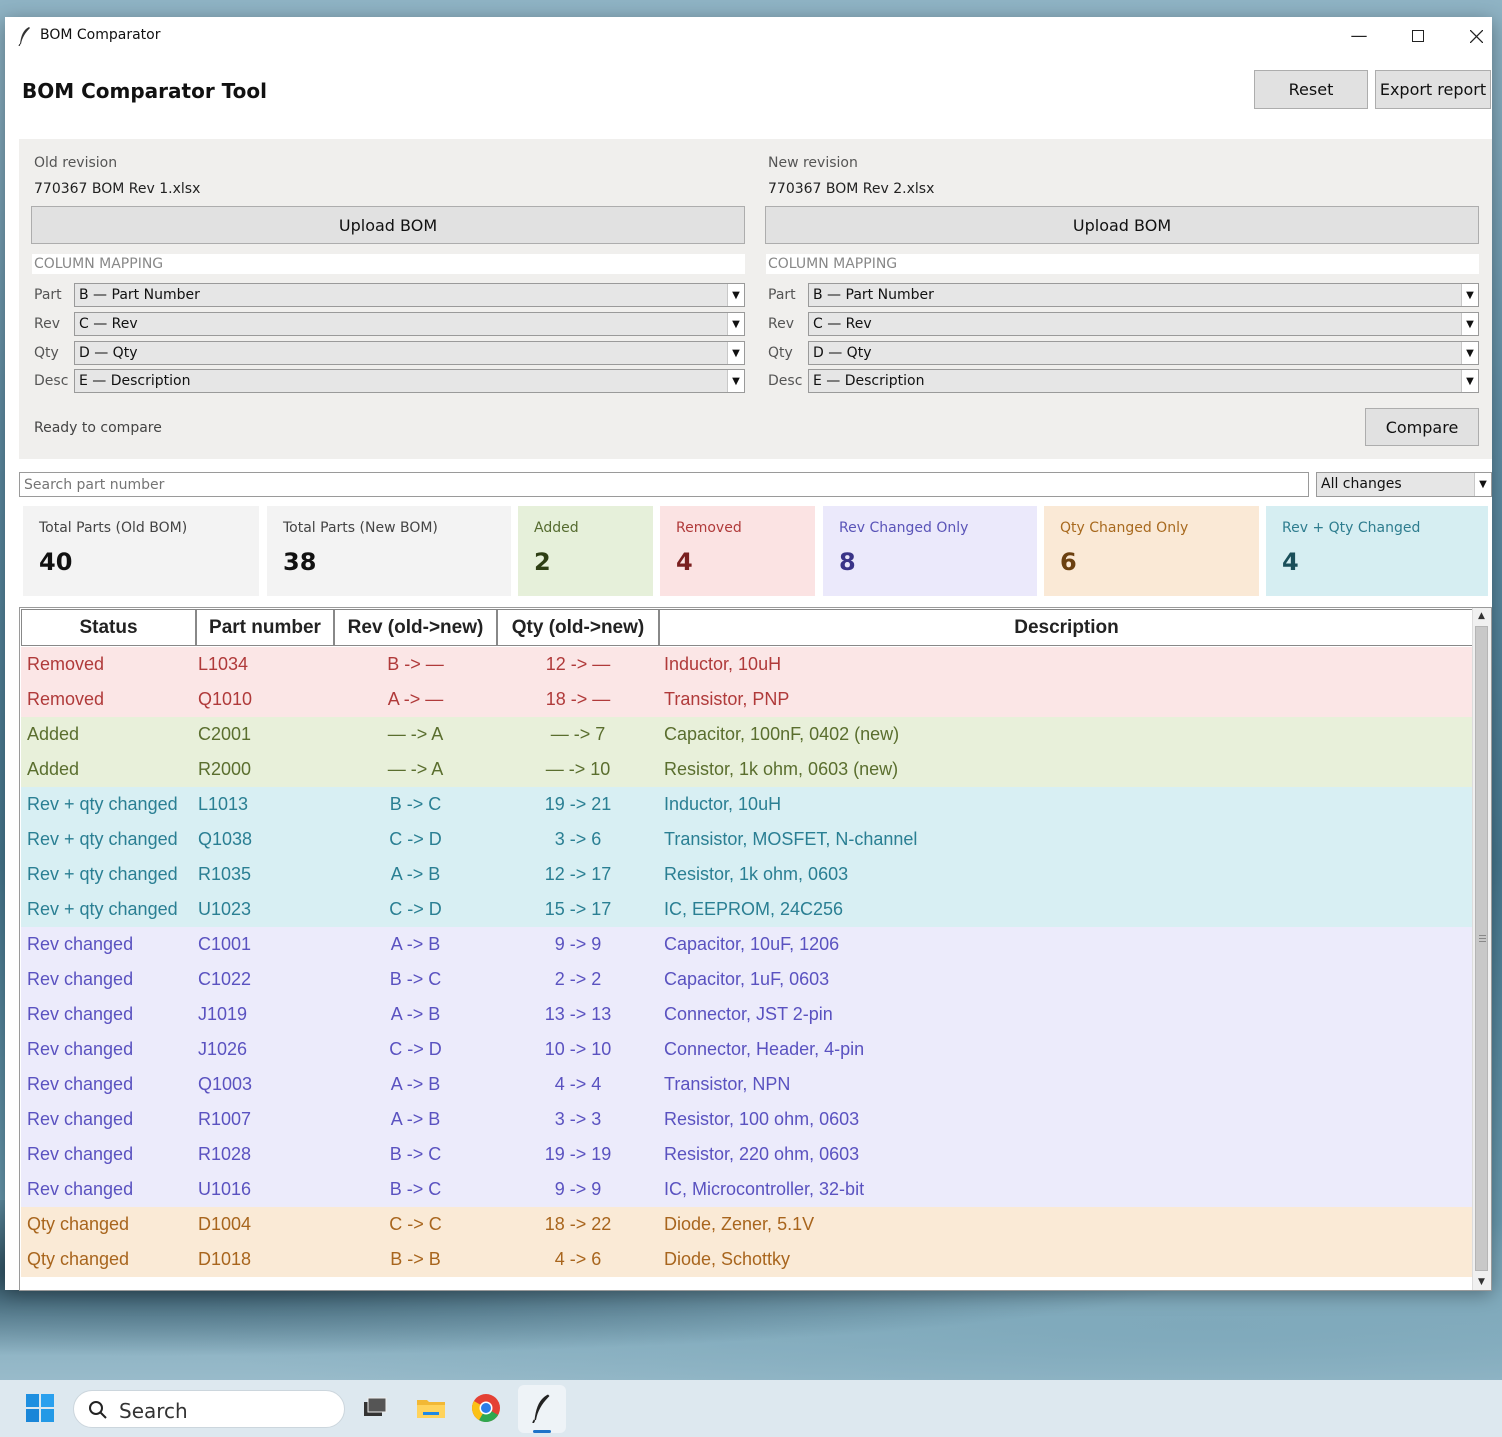 Image resolution: width=1502 pixels, height=1437 pixels. I want to click on description-cell: Capacitor, 10uF, 1206, so click(752, 944).